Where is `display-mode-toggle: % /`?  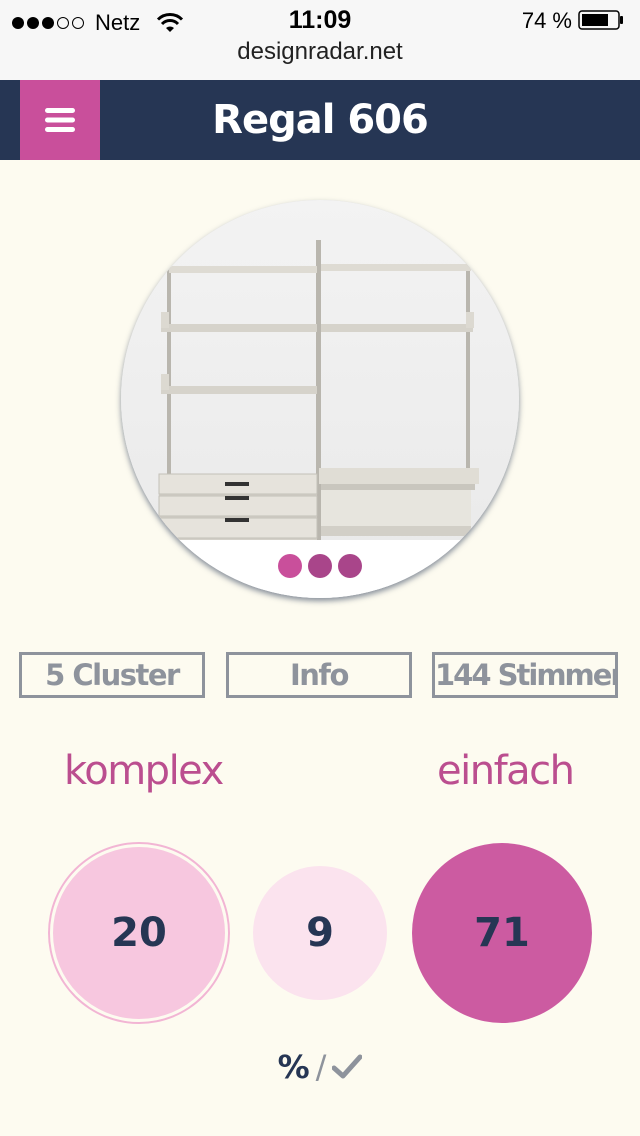 display-mode-toggle: % / is located at coordinates (320, 1067).